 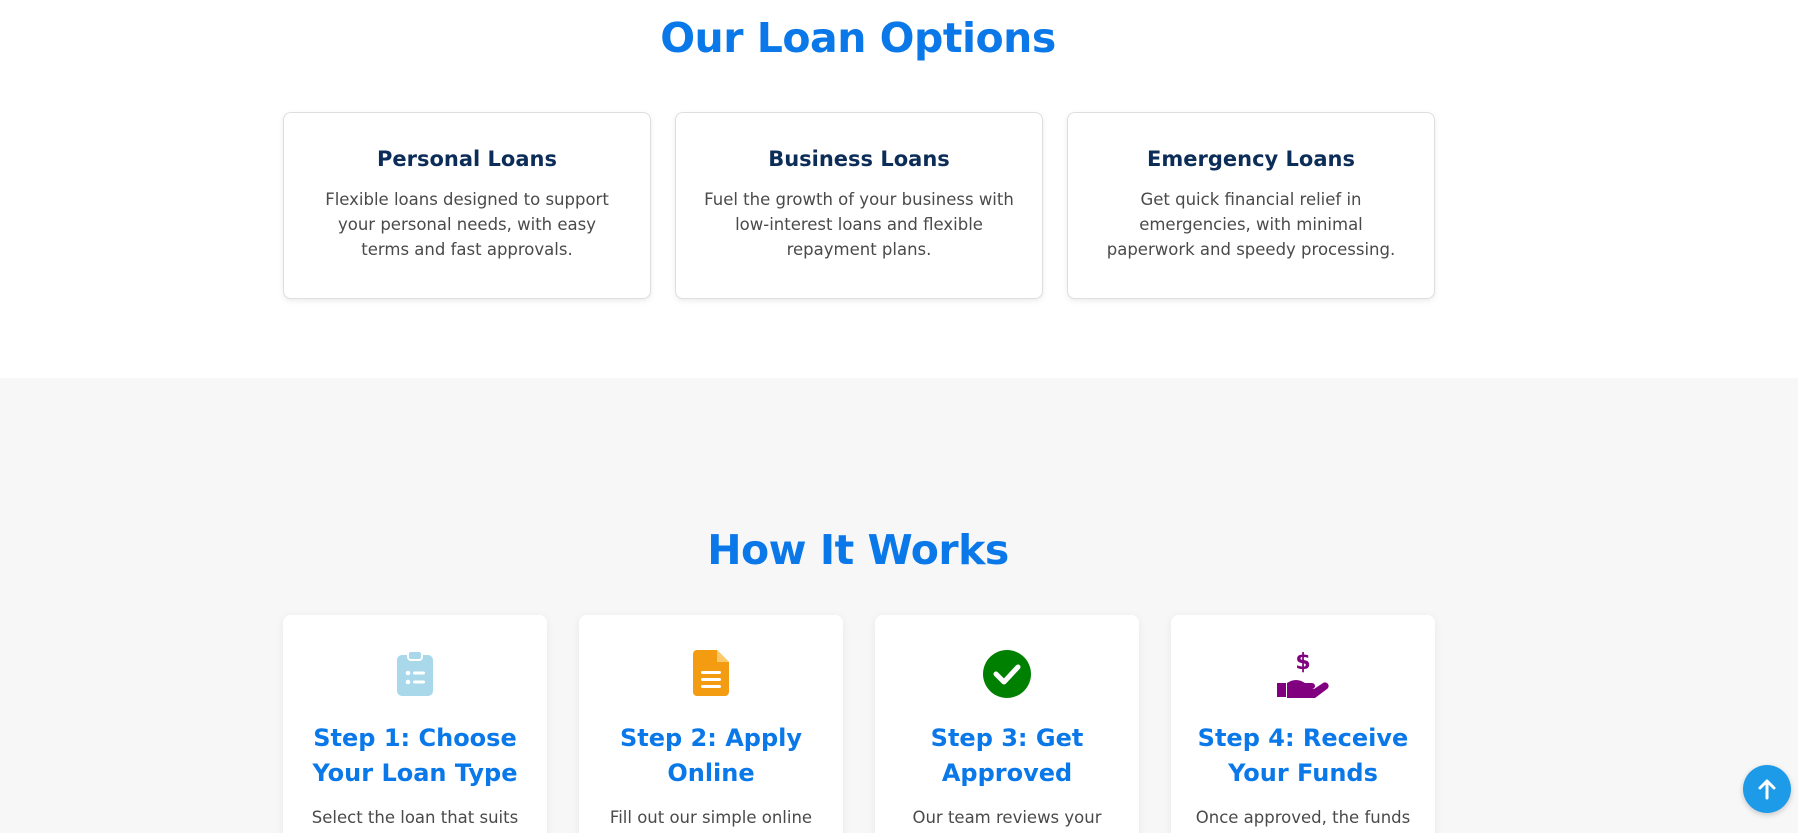 What do you see at coordinates (1303, 755) in the screenshot?
I see `step-title: Step 4: Receive Your Funds` at bounding box center [1303, 755].